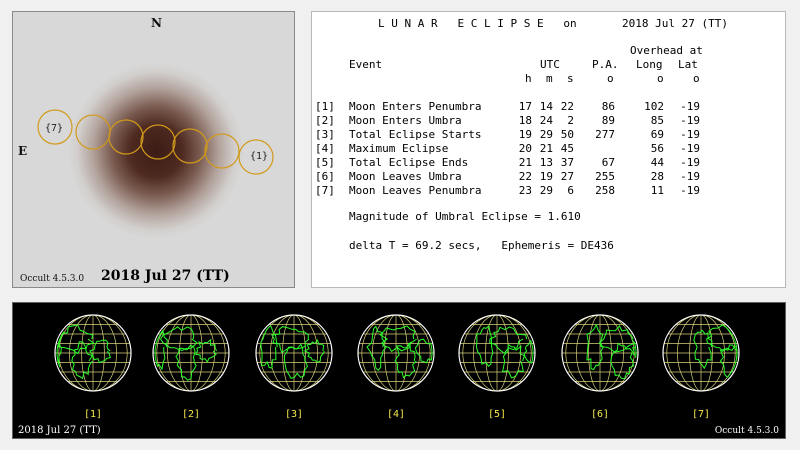 Image resolution: width=800 pixels, height=450 pixels. What do you see at coordinates (415, 190) in the screenshot?
I see `event-name: Moon Leaves Penumbra` at bounding box center [415, 190].